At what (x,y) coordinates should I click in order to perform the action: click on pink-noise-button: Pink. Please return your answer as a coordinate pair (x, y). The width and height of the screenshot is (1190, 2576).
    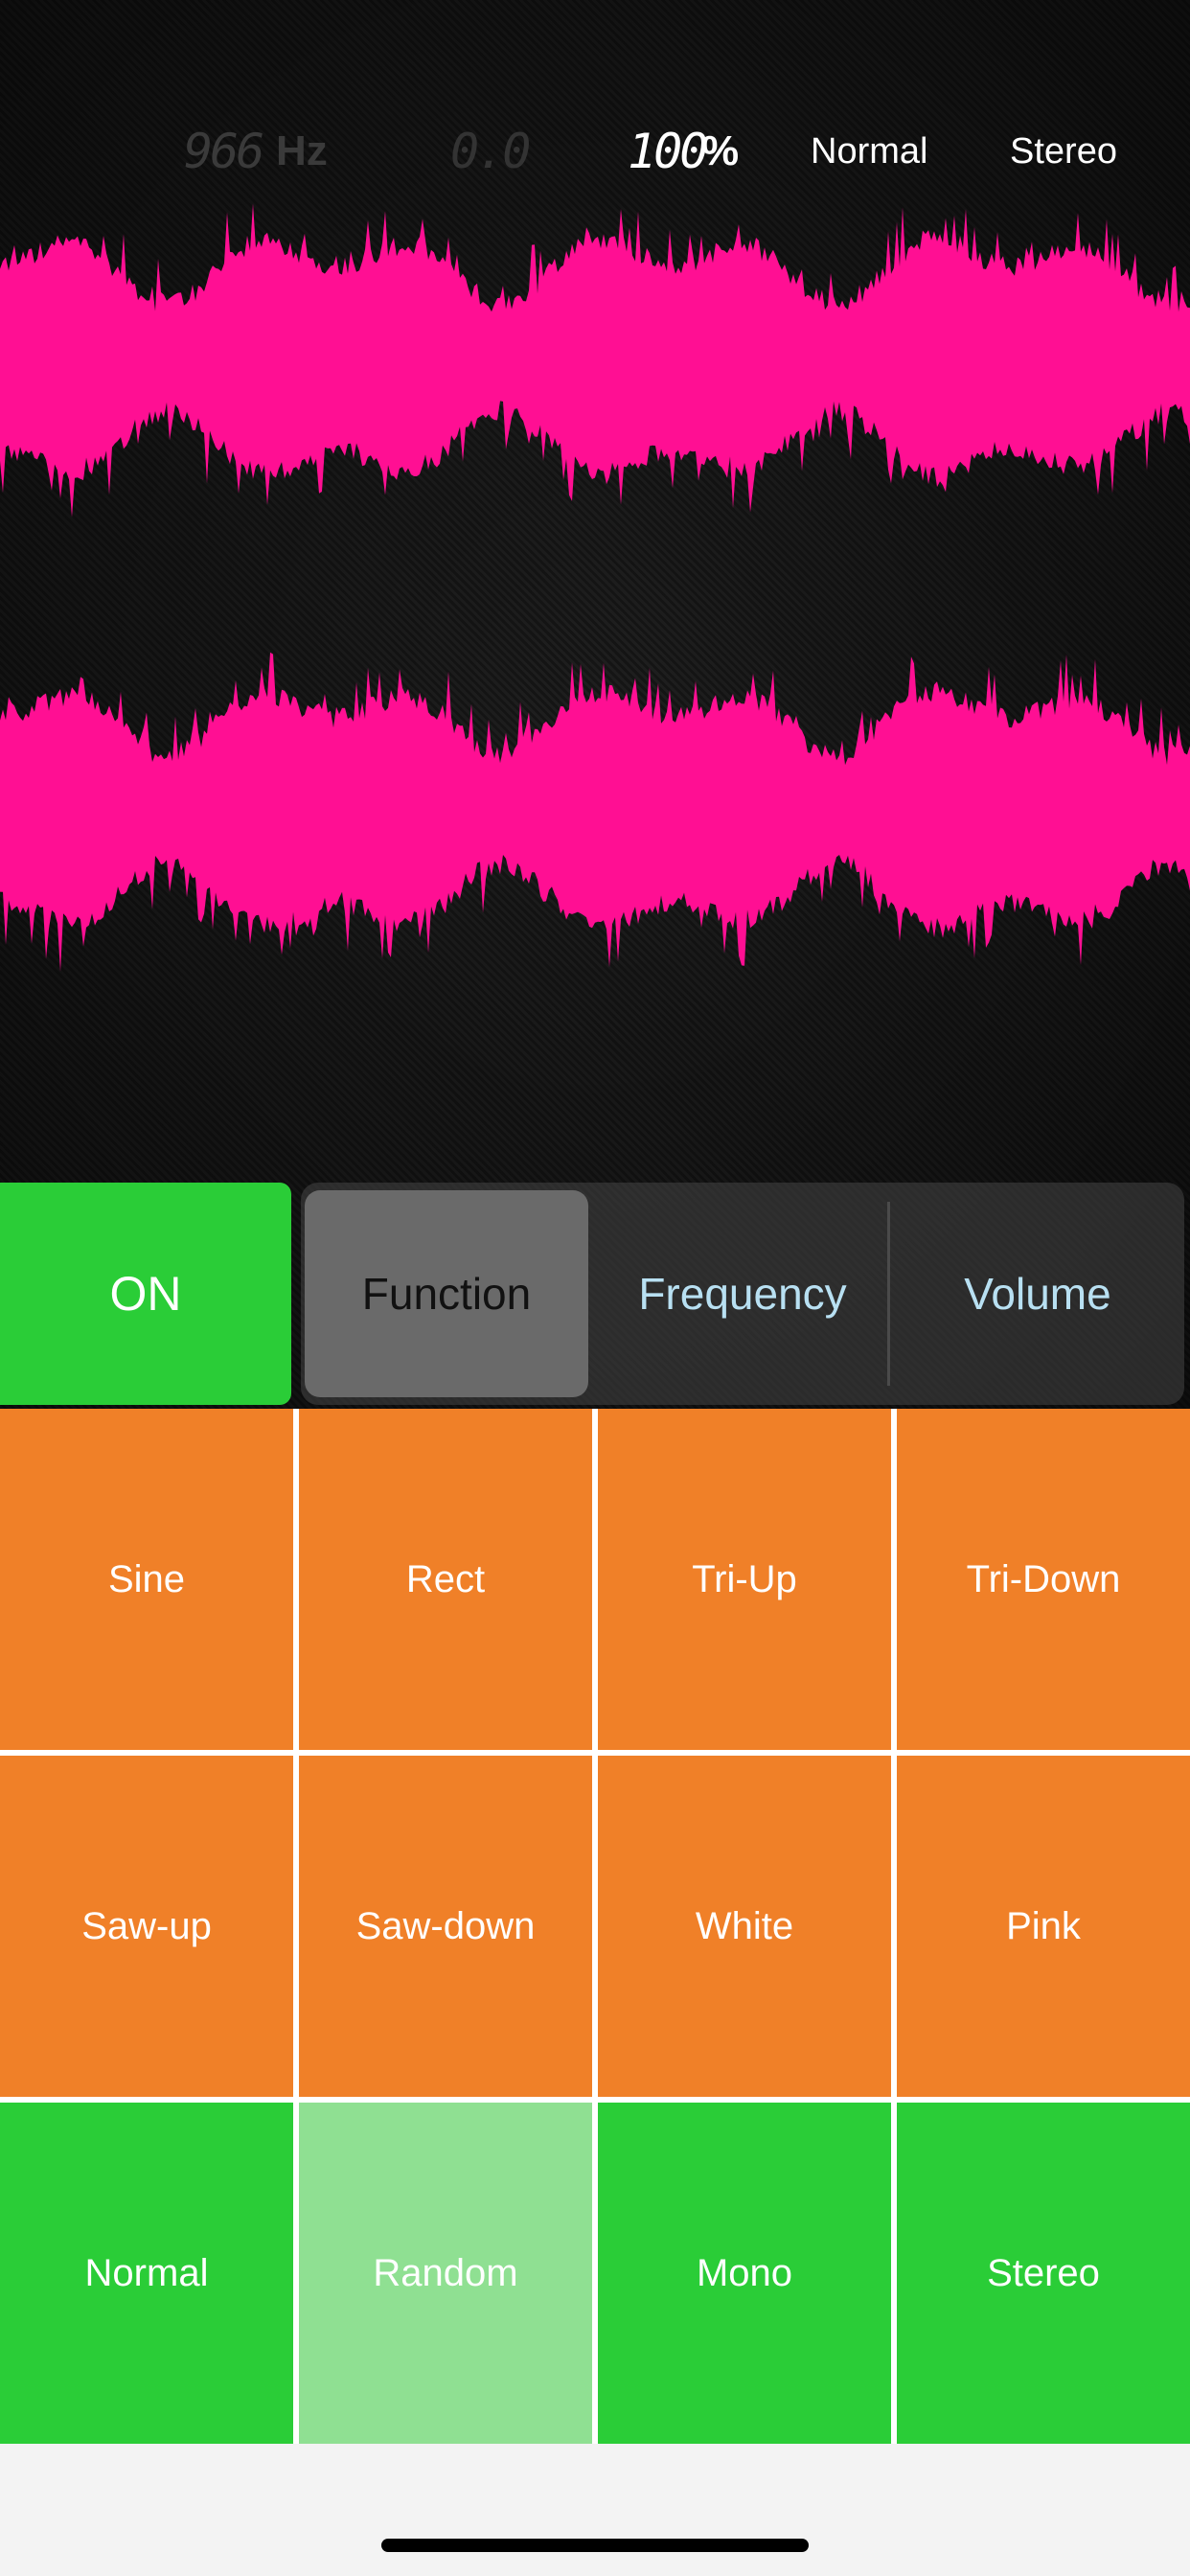
    Looking at the image, I should click on (1043, 1926).